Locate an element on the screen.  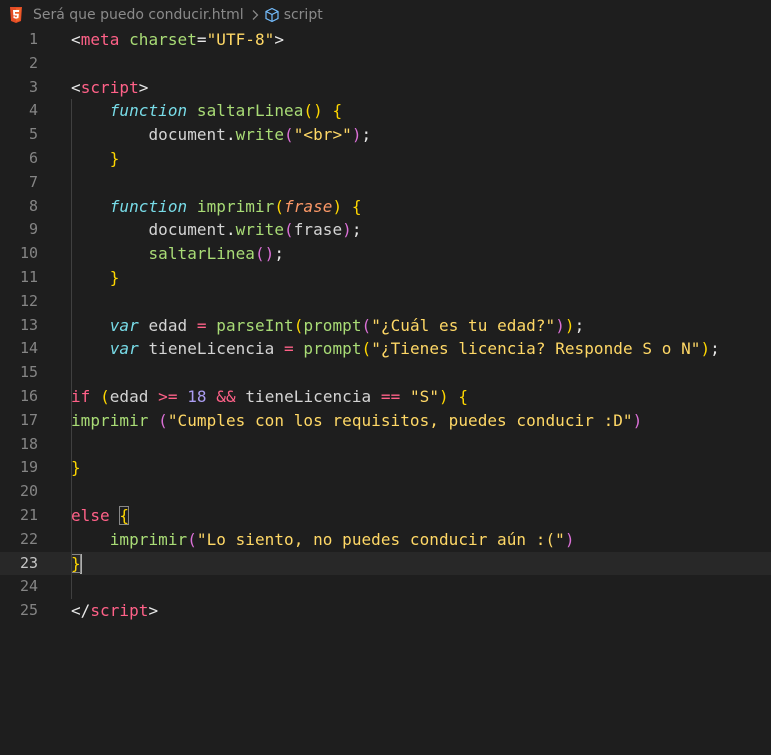
code-token: parseInt is located at coordinates (255, 325).